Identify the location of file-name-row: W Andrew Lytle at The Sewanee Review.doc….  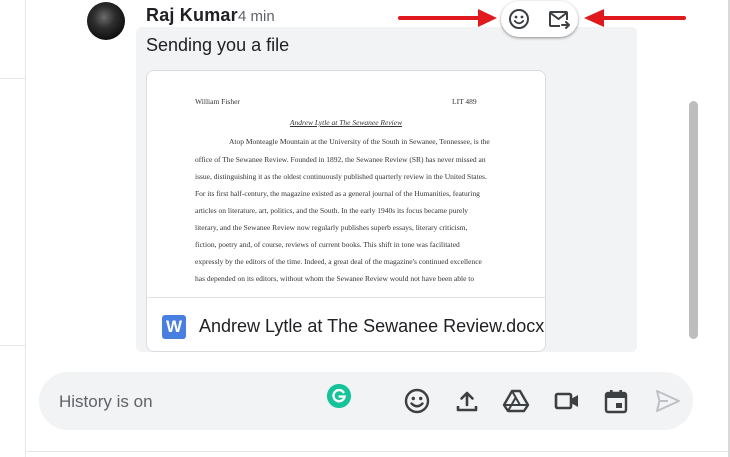
(346, 324).